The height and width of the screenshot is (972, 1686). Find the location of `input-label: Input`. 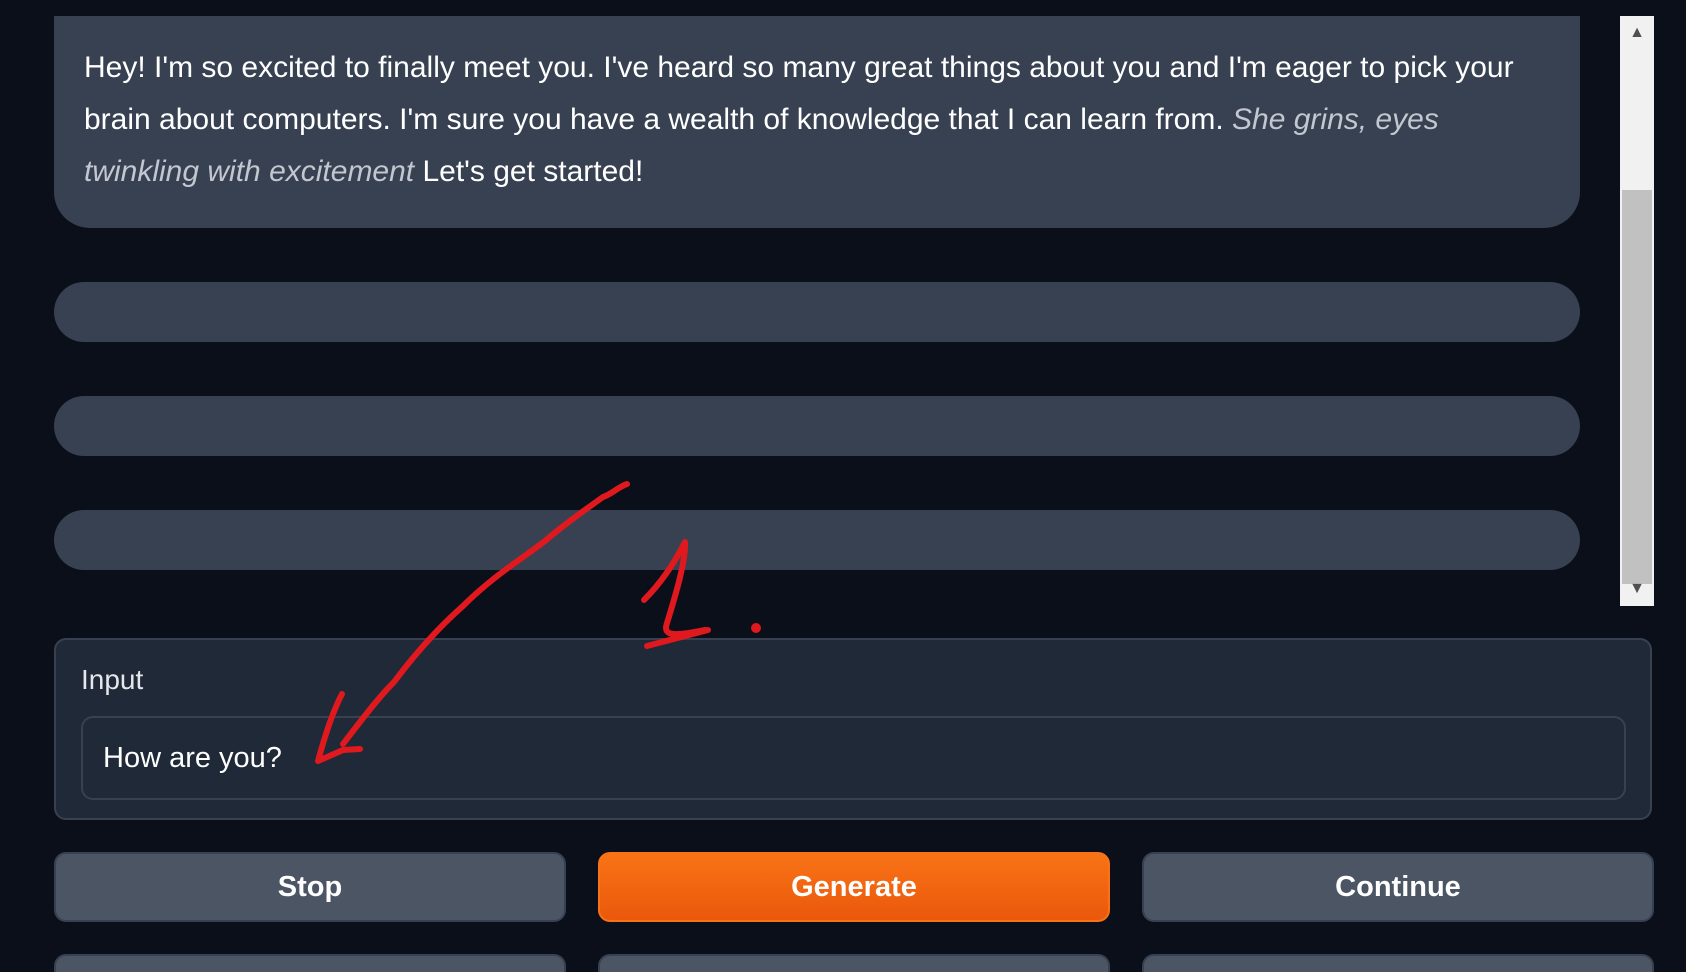

input-label: Input is located at coordinates (112, 679).